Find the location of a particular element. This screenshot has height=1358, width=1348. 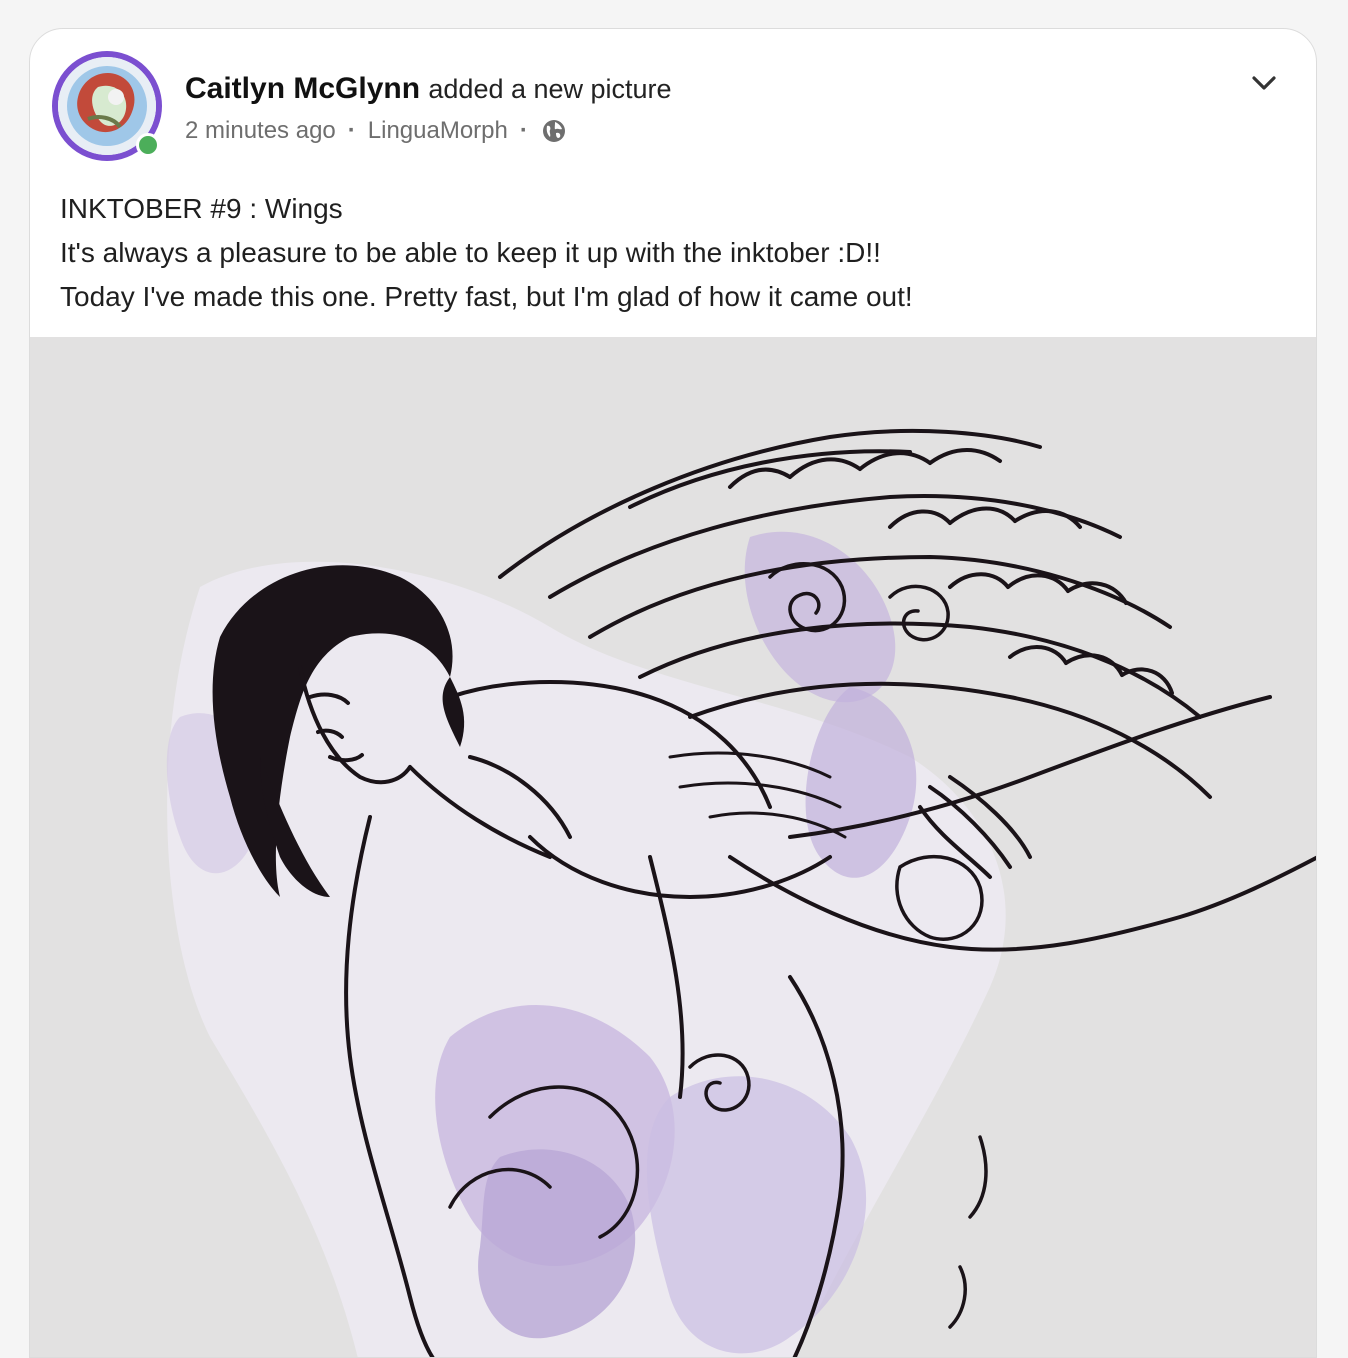

post-title-line: Caitlyn McGlynn added a new picture is located at coordinates (705, 89).